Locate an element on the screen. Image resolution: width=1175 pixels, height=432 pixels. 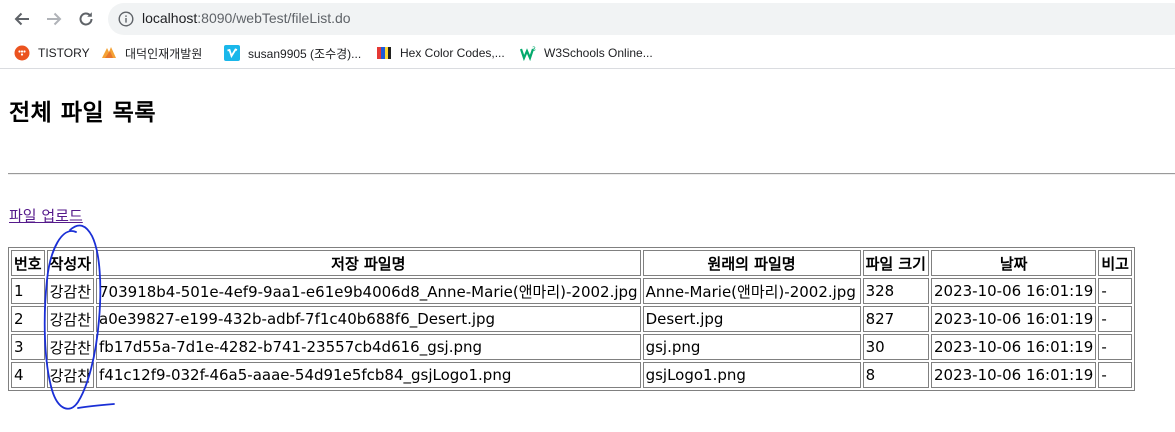
cell-original-filename: gsjLogo1.png is located at coordinates (751, 375).